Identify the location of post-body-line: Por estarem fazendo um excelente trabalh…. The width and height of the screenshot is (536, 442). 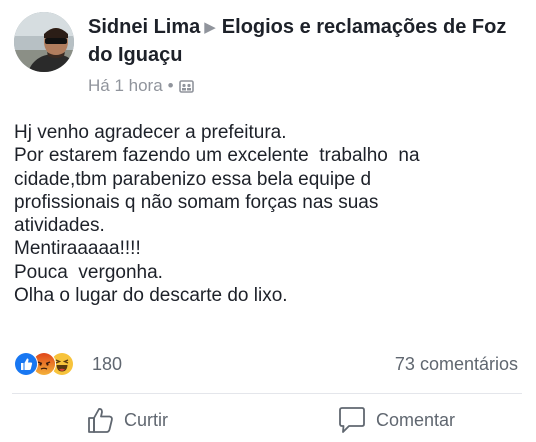
(217, 156).